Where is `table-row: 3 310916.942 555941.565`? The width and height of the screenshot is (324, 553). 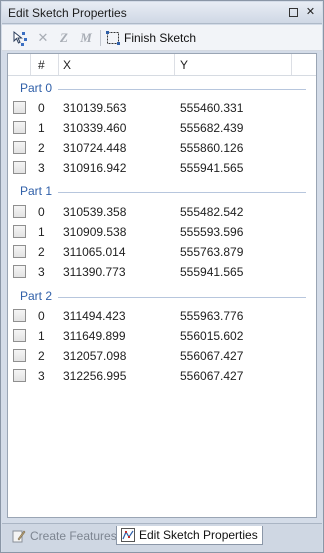
table-row: 3 310916.942 555941.565 is located at coordinates (162, 168).